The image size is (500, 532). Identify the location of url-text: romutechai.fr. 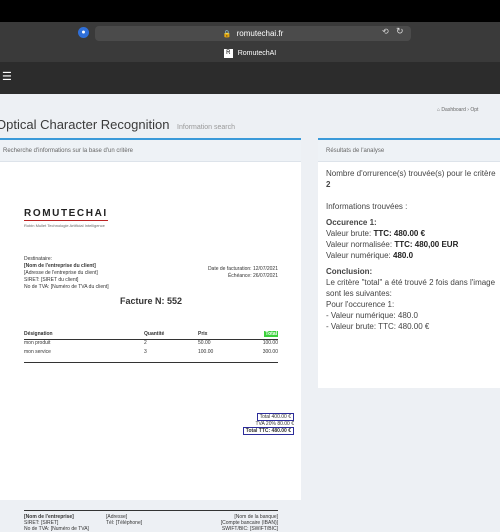
(260, 33).